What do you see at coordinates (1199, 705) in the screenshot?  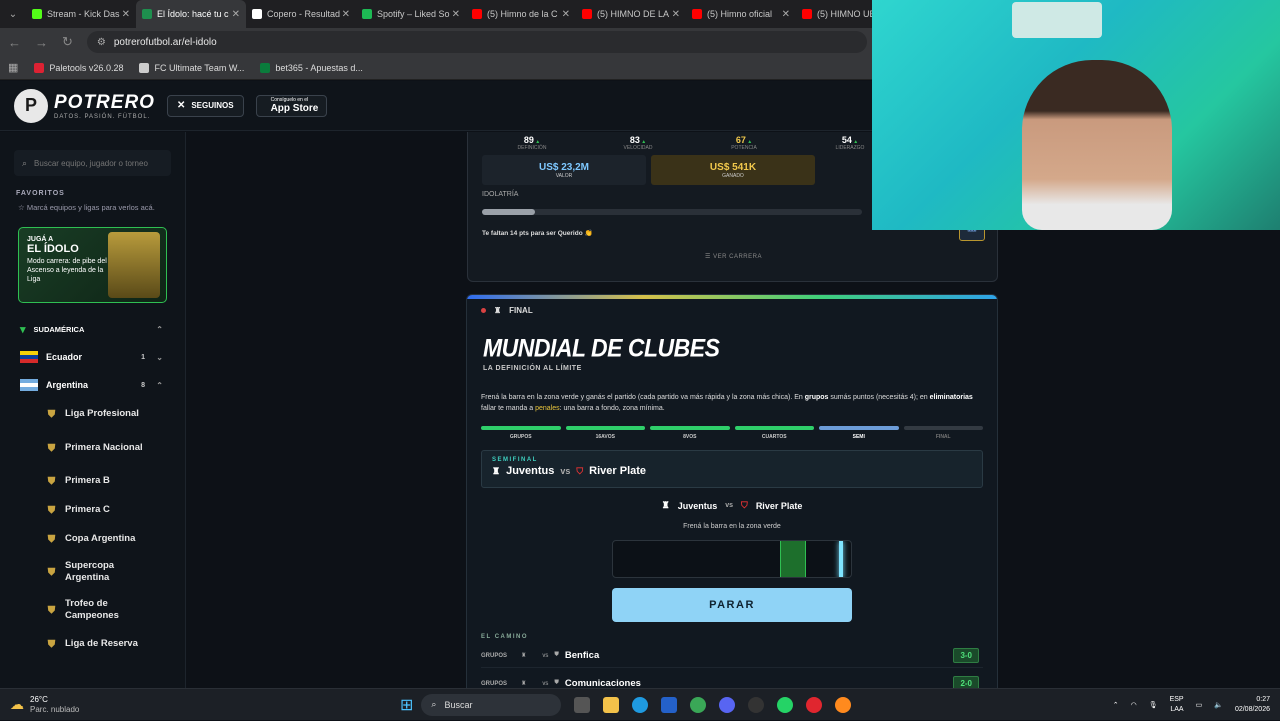 I see `network-icon: ▭` at bounding box center [1199, 705].